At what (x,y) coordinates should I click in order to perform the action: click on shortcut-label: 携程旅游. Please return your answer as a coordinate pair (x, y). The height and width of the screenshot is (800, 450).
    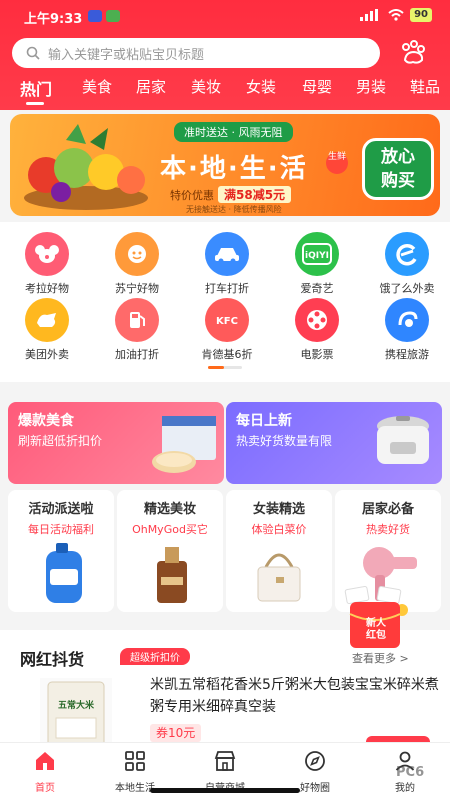
    Looking at the image, I should click on (407, 354).